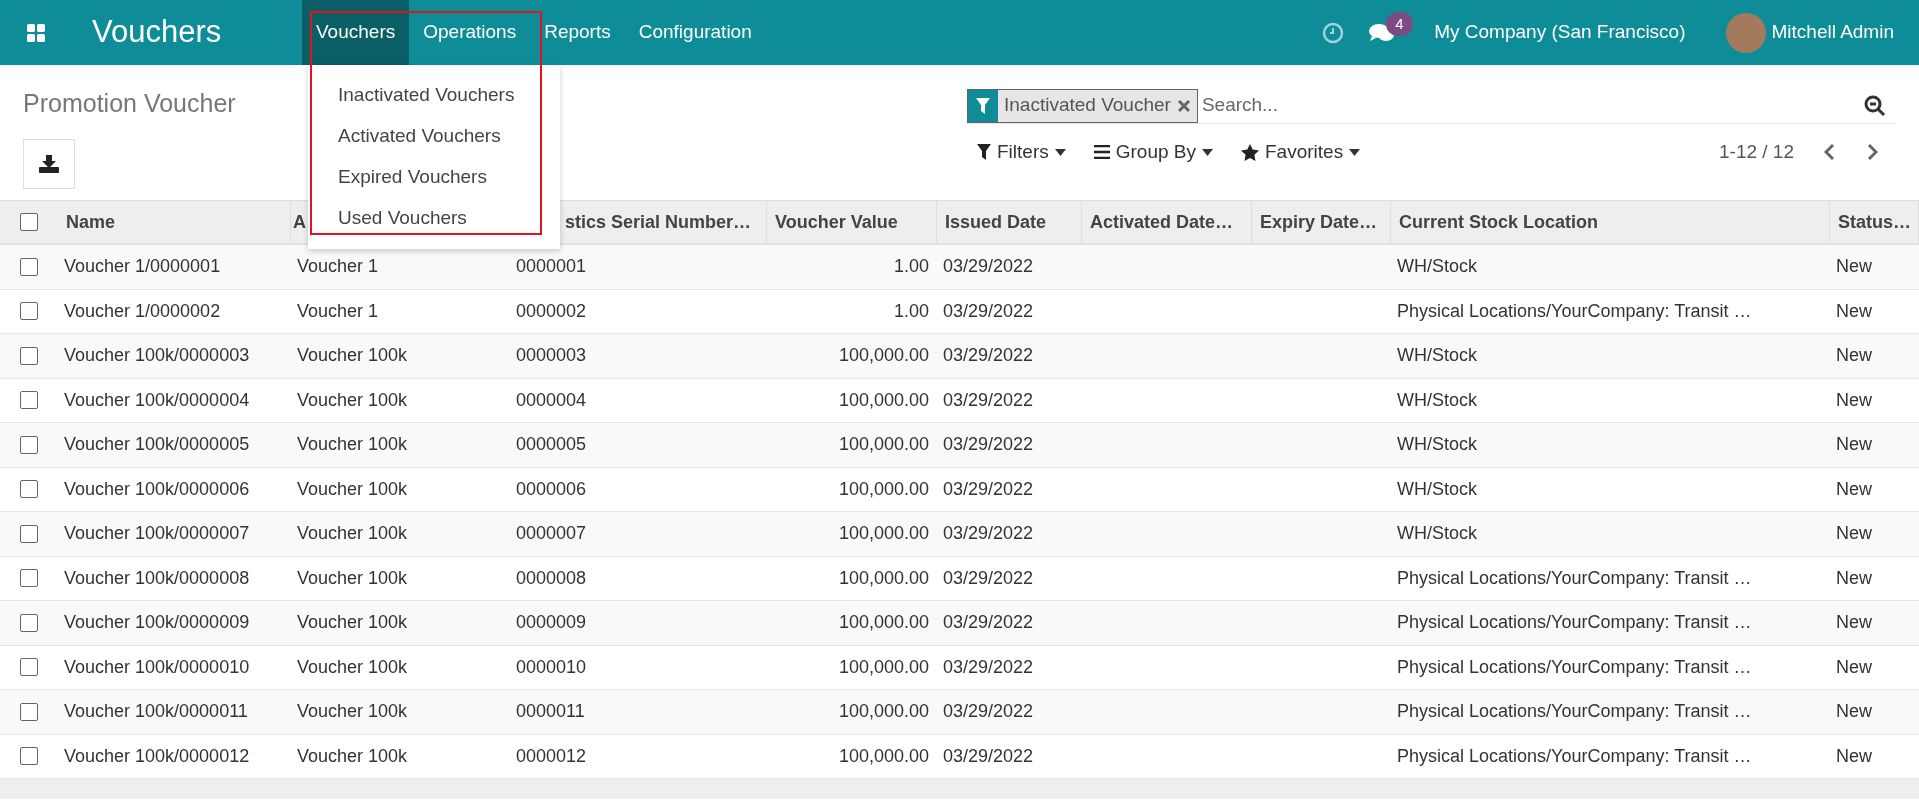 Image resolution: width=1919 pixels, height=808 pixels. I want to click on app-title: Vouchers, so click(197, 32).